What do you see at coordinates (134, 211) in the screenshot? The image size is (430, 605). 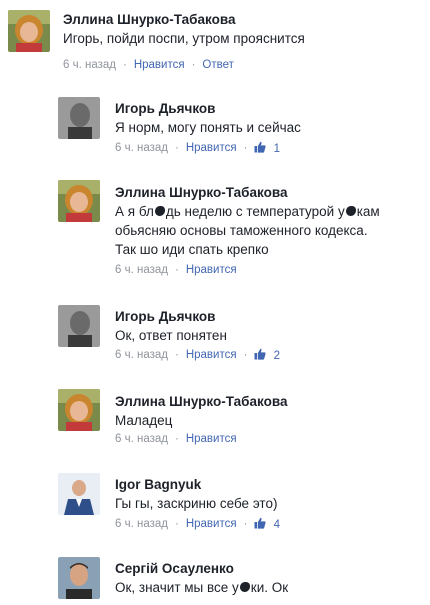 I see `text-fragment: А я бл` at bounding box center [134, 211].